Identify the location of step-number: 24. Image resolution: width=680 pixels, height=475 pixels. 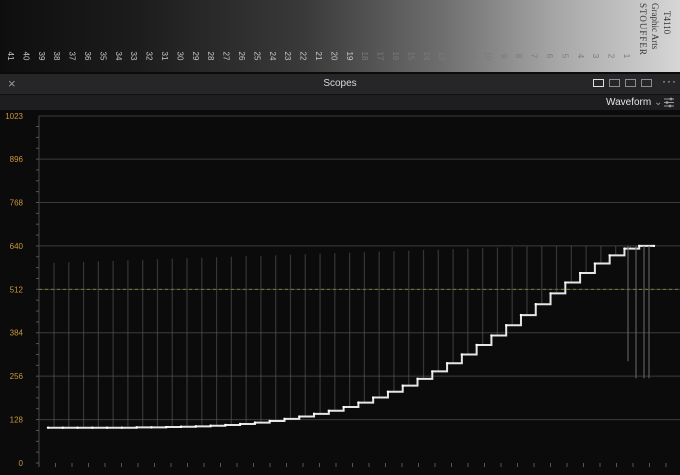
(272, 56).